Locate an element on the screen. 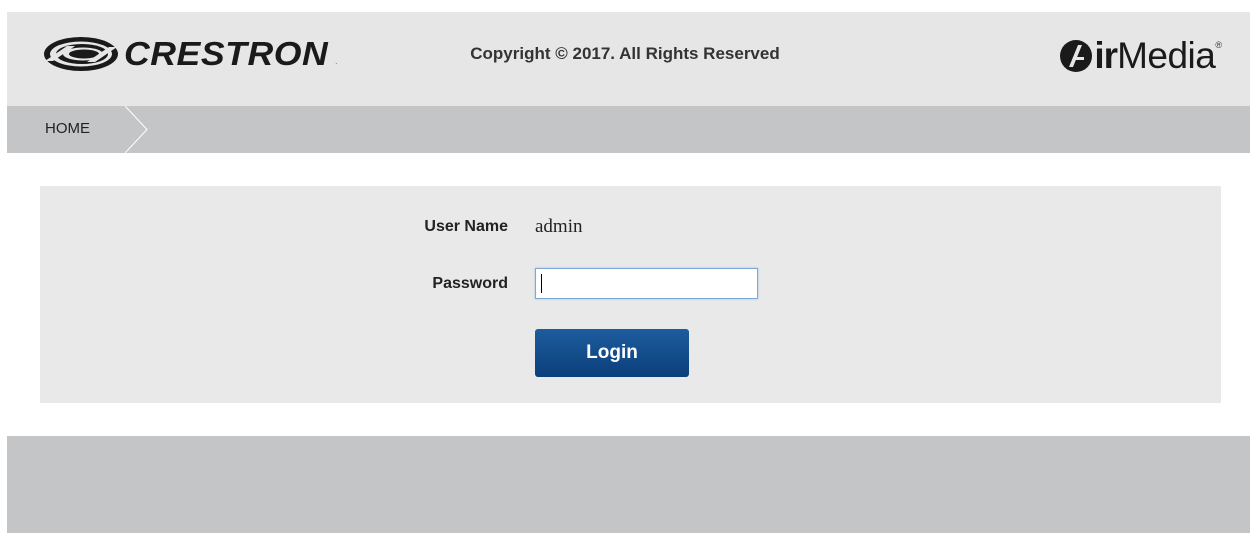  breadcrumb-item-home: HOME is located at coordinates (69, 129).